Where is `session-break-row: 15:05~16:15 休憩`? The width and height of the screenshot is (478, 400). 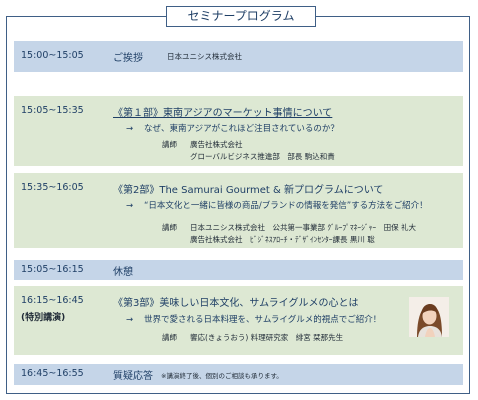 session-break-row: 15:05~16:15 休憩 is located at coordinates (238, 270).